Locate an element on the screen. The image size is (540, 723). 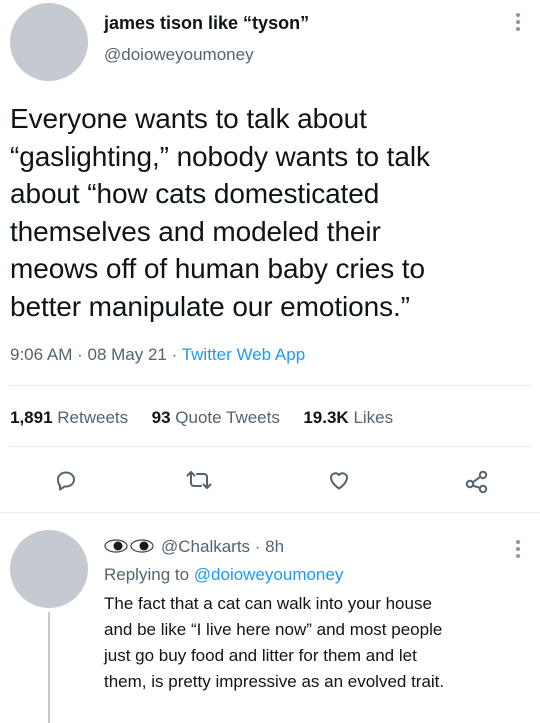
share-button is located at coordinates (477, 483).